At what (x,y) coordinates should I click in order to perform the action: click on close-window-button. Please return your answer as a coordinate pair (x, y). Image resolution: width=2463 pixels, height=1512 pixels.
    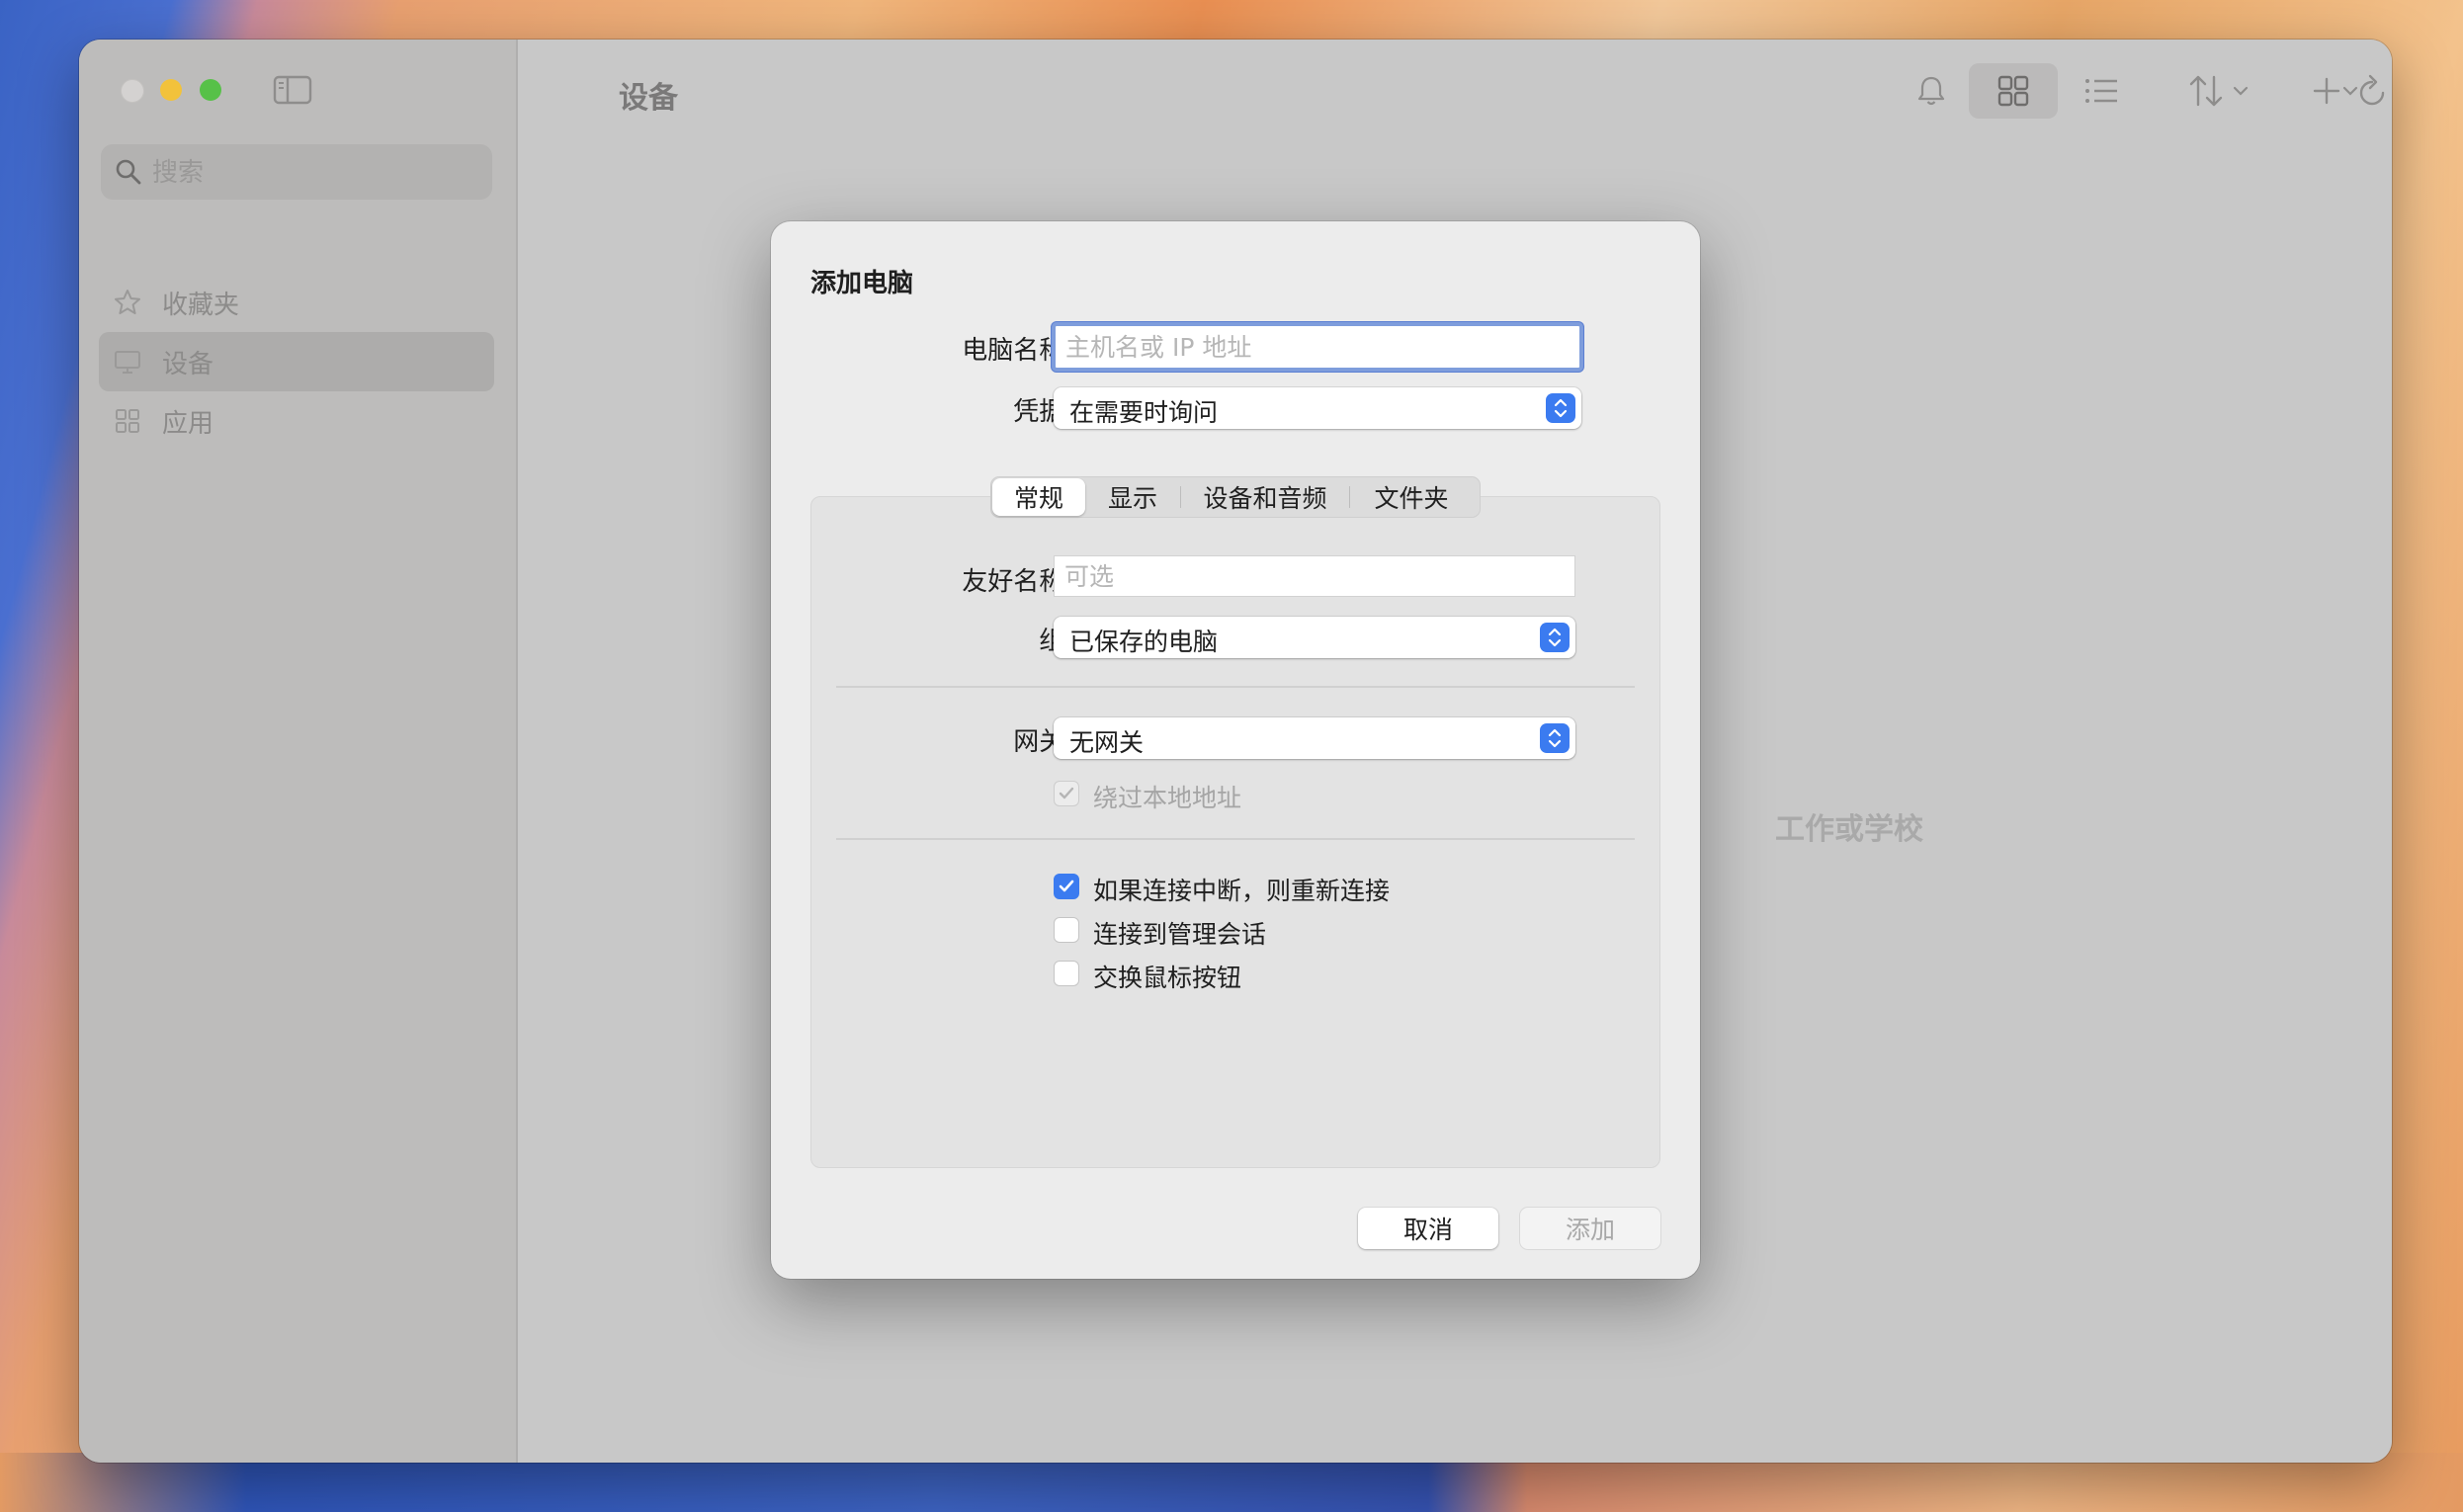
    Looking at the image, I should click on (132, 91).